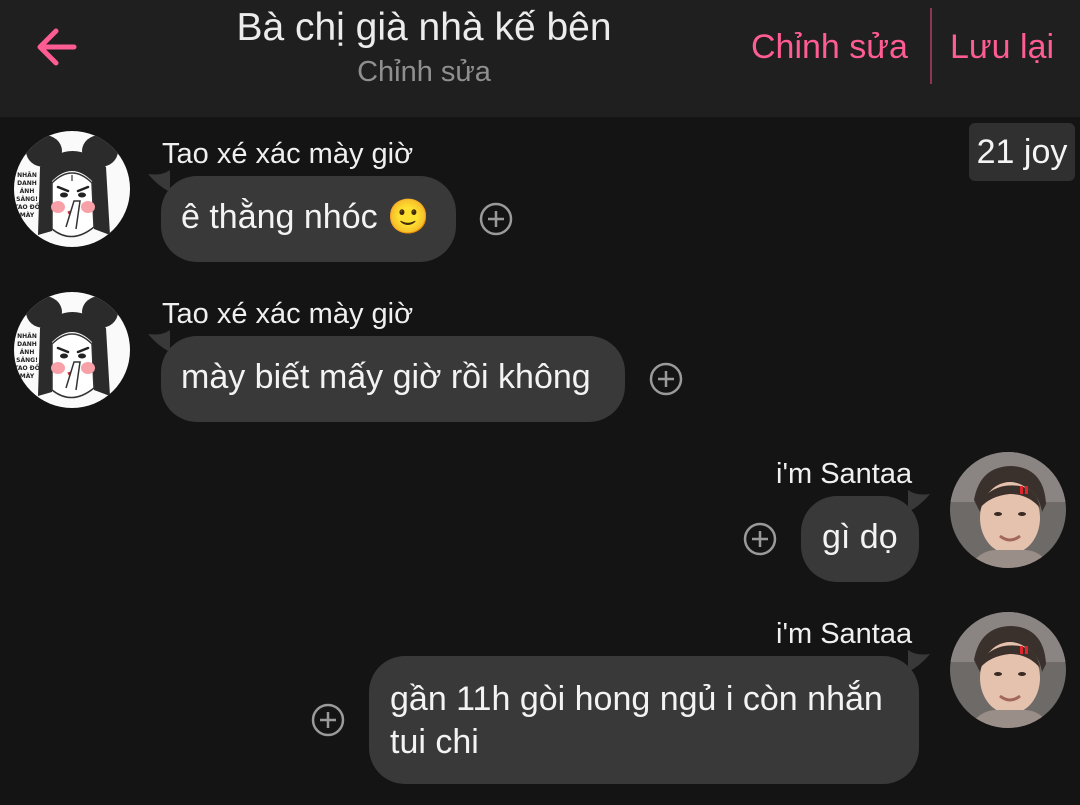 The height and width of the screenshot is (805, 1080). Describe the element at coordinates (424, 72) in the screenshot. I see `chat-subtitle: Chỉnh sửa` at that location.